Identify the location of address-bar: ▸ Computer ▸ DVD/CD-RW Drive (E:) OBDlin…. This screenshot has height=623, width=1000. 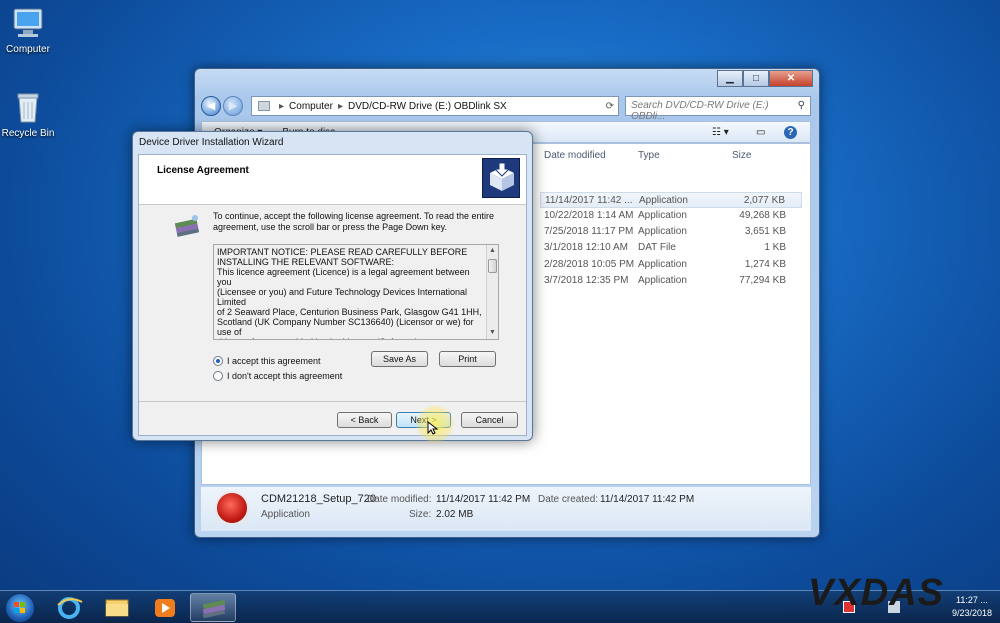
(435, 106).